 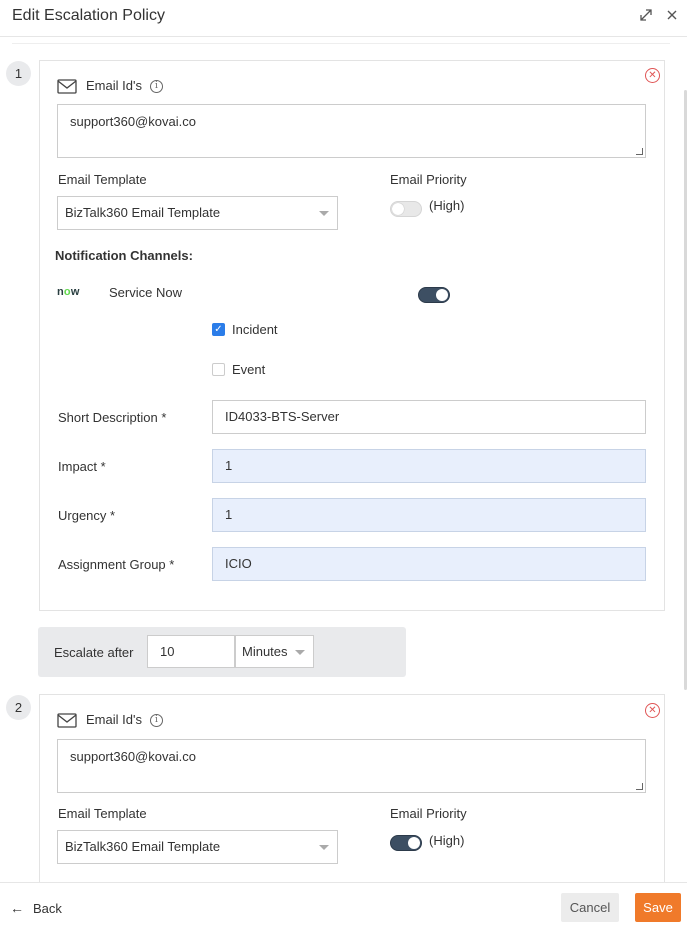 I want to click on short-description-label: Short Description *, so click(x=112, y=417).